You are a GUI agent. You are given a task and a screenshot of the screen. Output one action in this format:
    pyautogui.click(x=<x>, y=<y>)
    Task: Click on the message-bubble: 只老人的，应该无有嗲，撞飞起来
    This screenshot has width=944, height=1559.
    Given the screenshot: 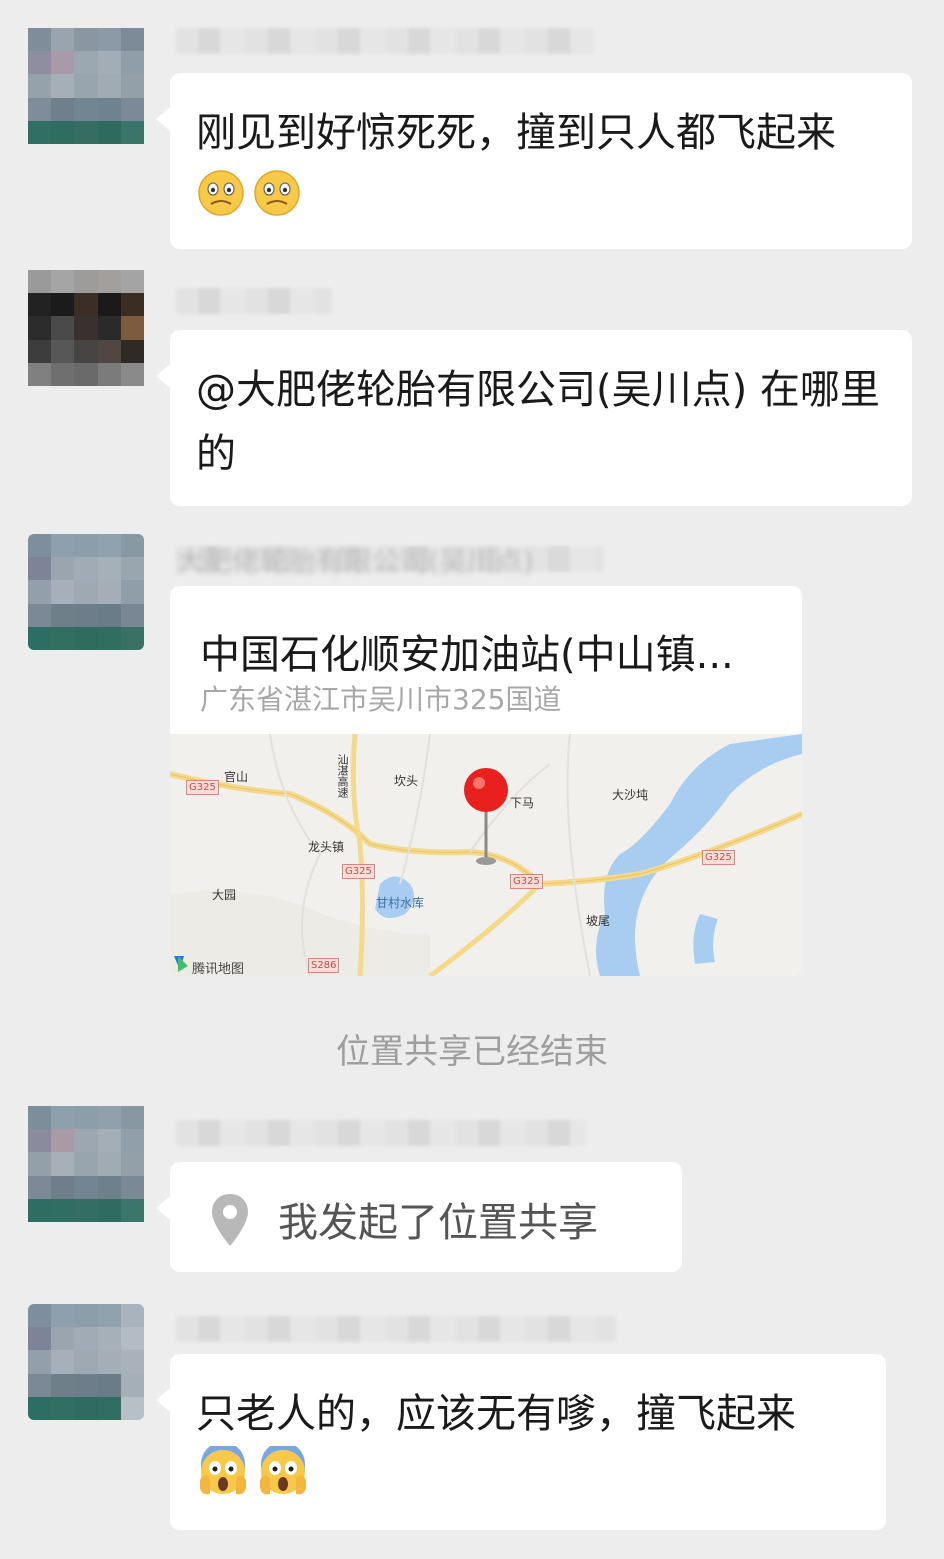 What is the action you would take?
    pyautogui.click(x=521, y=1442)
    